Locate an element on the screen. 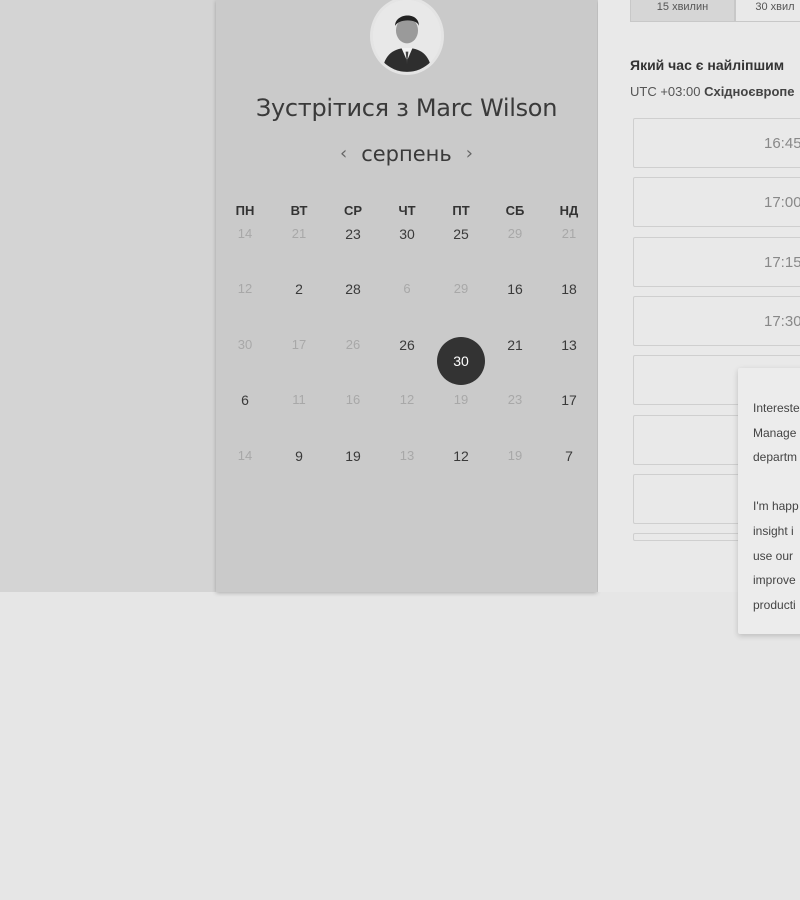  weekday-label: ЧТ is located at coordinates (407, 210).